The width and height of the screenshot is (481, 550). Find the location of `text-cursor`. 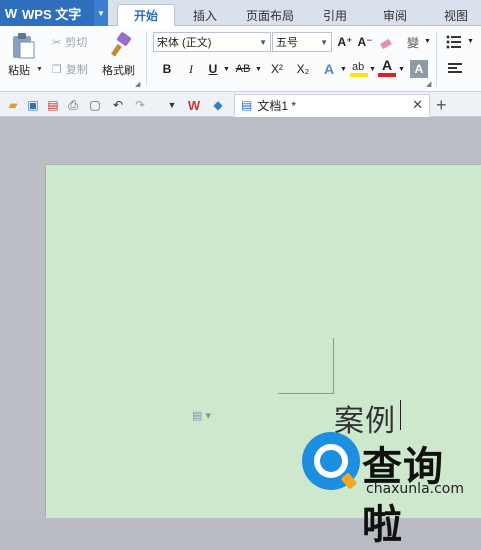

text-cursor is located at coordinates (400, 415).